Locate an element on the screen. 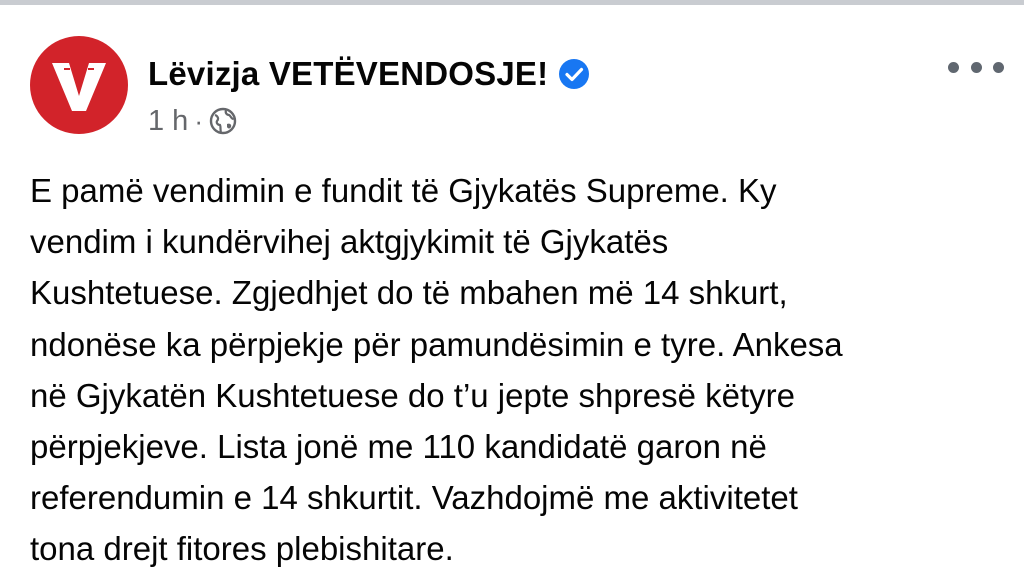  verified-badge-icon is located at coordinates (574, 74).